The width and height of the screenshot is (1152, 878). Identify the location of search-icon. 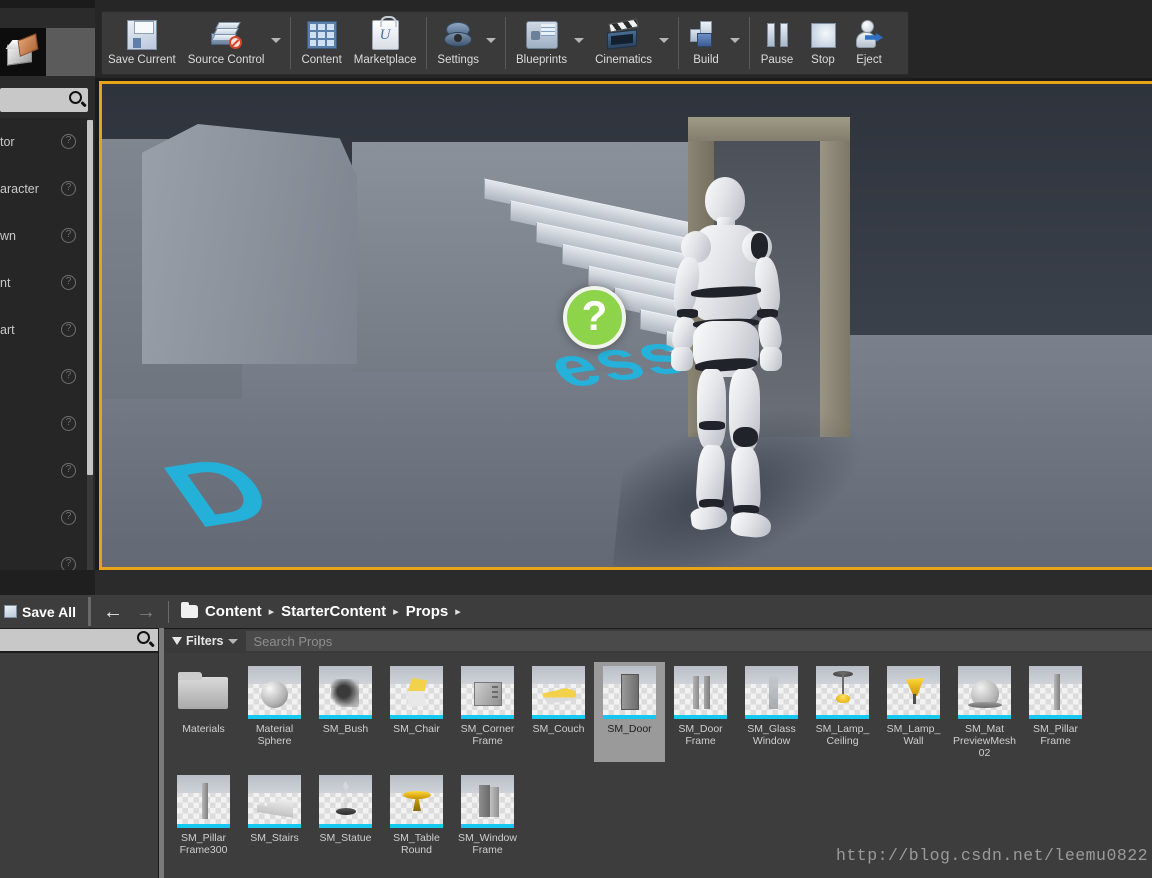
(75, 98).